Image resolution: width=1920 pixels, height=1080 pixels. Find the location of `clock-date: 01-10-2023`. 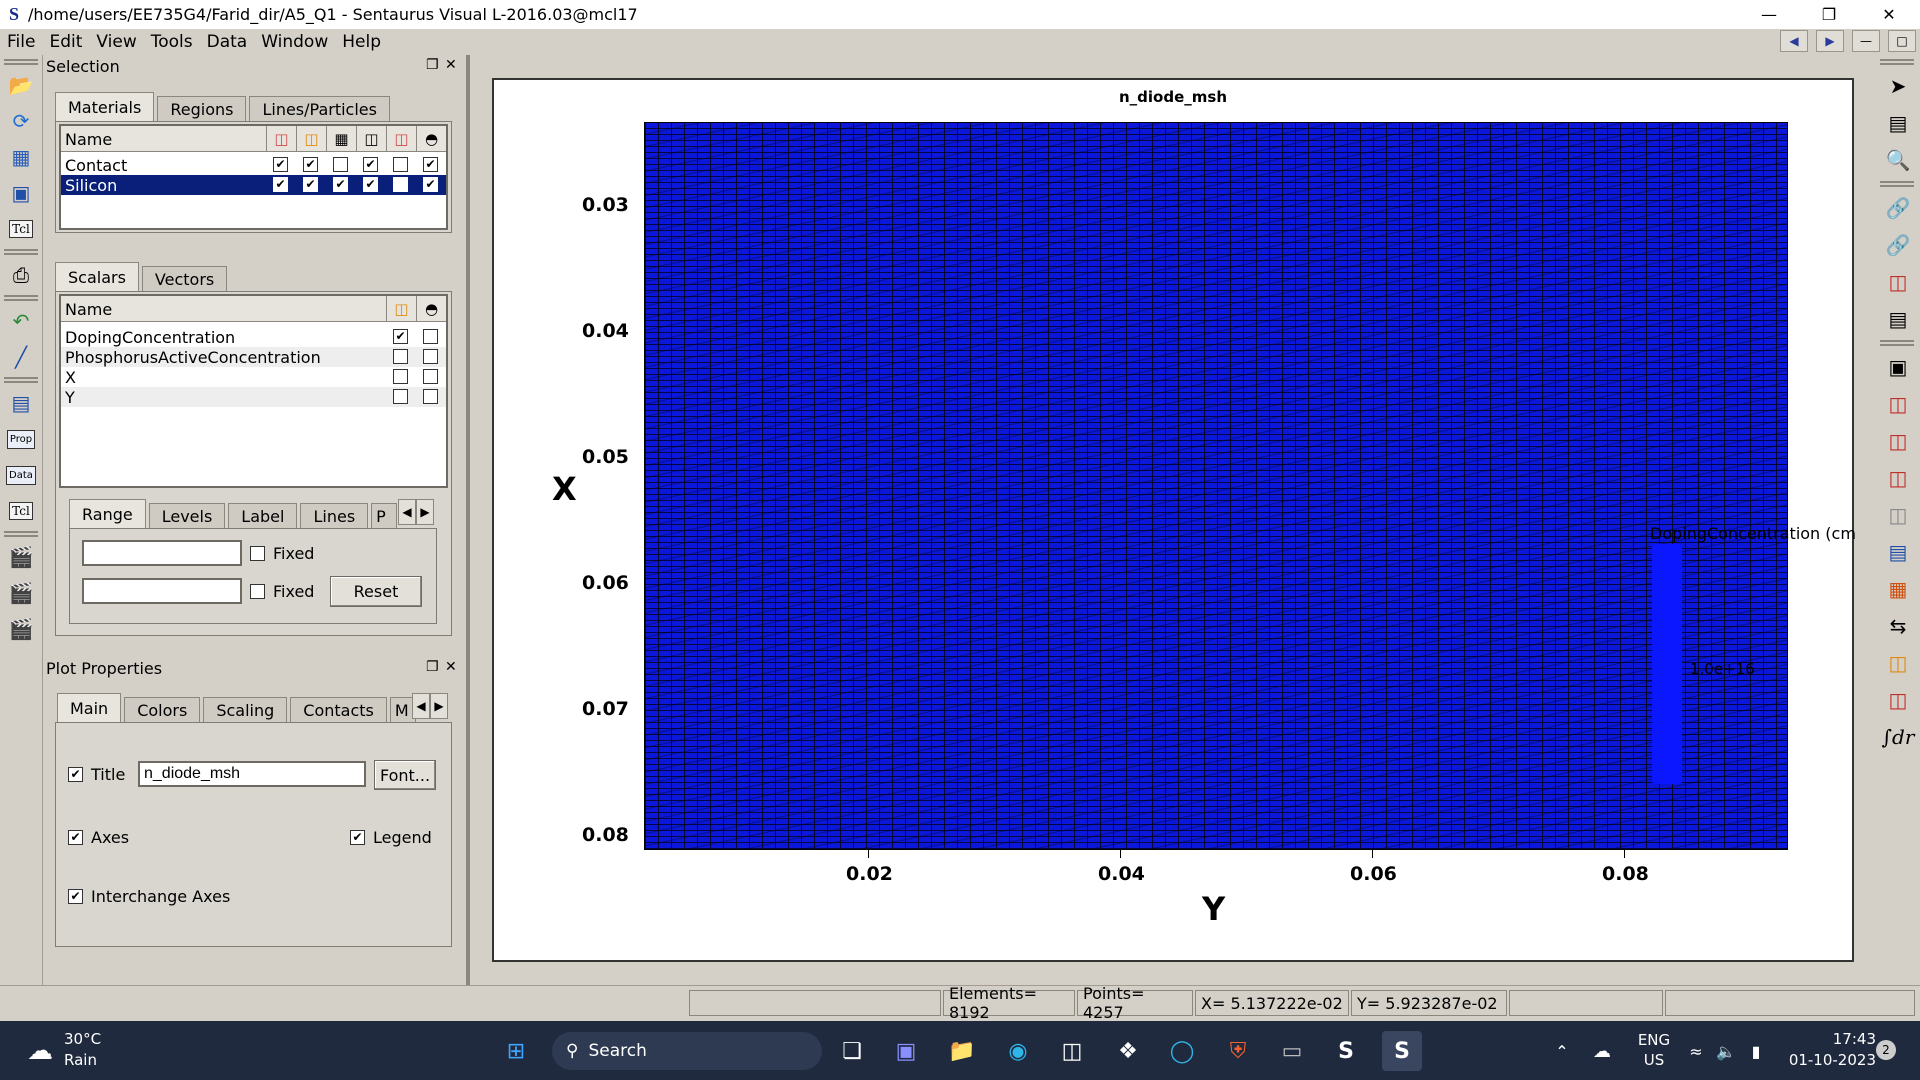

clock-date: 01-10-2023 is located at coordinates (1831, 1060).